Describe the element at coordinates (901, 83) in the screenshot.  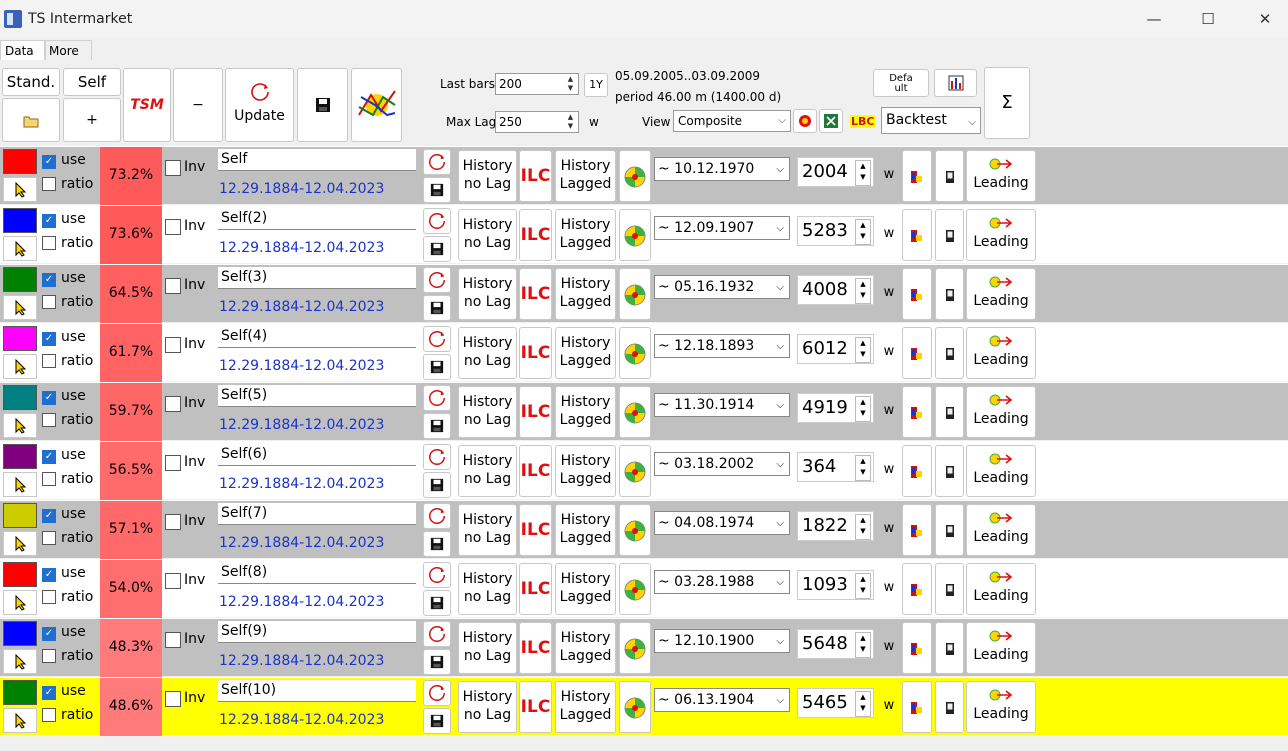
I see `default-button: Defa ult` at that location.